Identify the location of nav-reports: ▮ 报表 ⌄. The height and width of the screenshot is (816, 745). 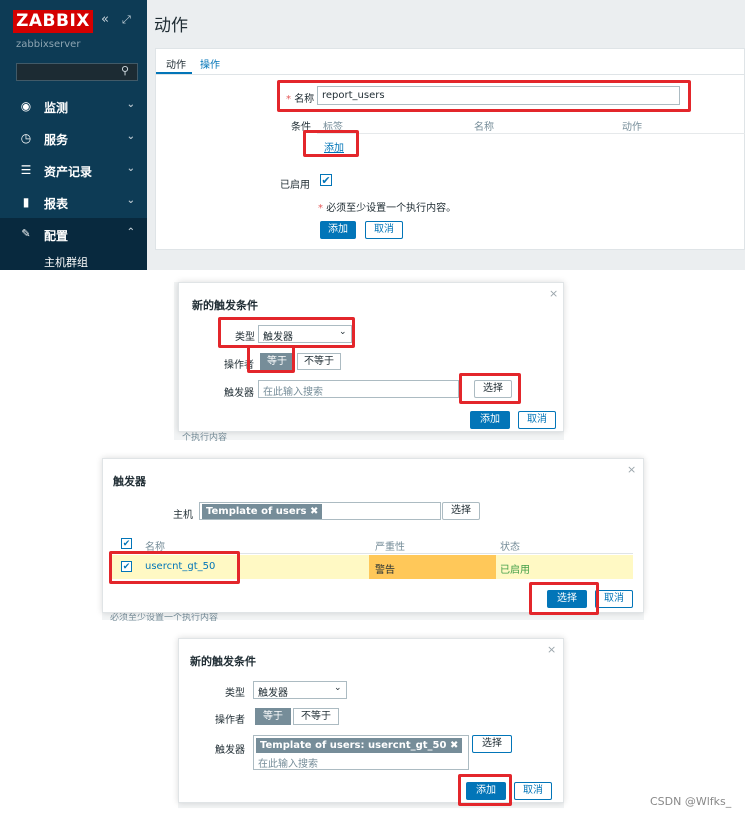
(73, 202).